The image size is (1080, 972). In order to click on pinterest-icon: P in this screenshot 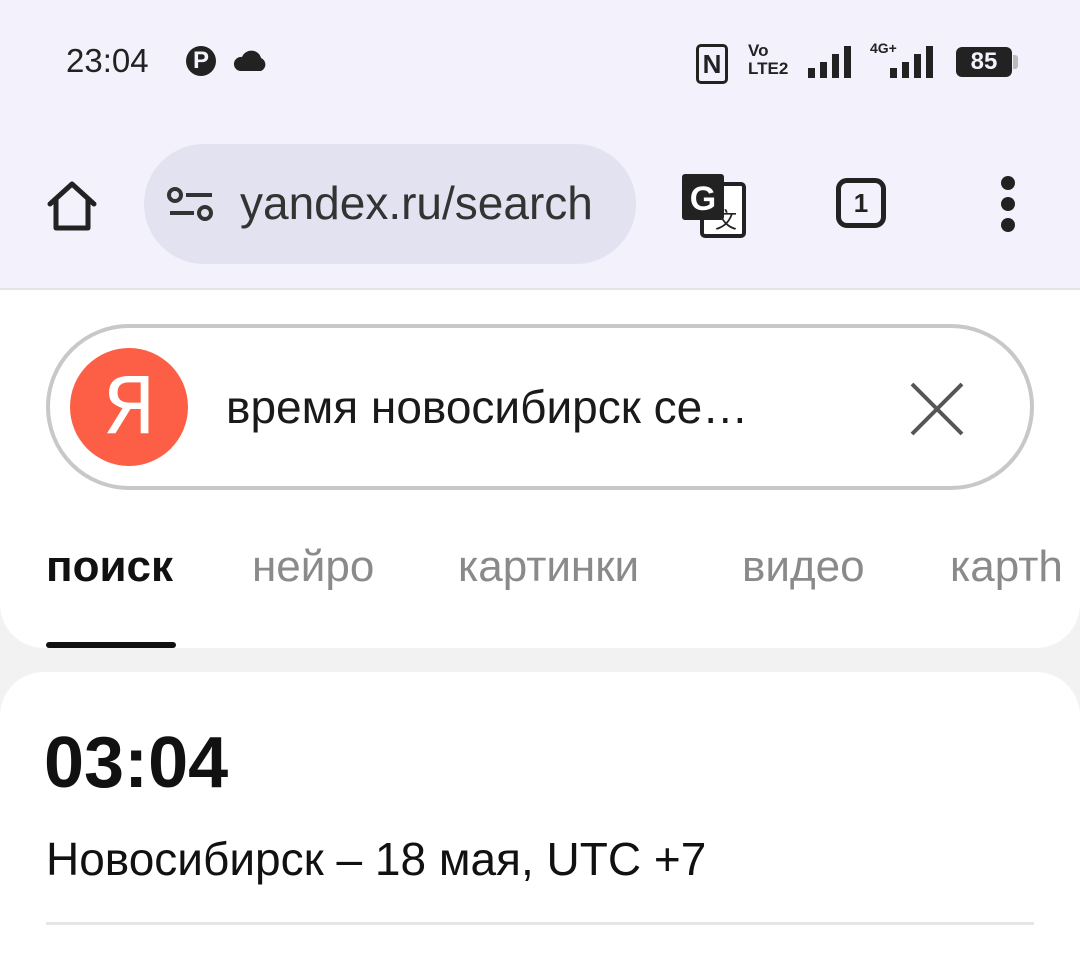, I will do `click(201, 61)`.